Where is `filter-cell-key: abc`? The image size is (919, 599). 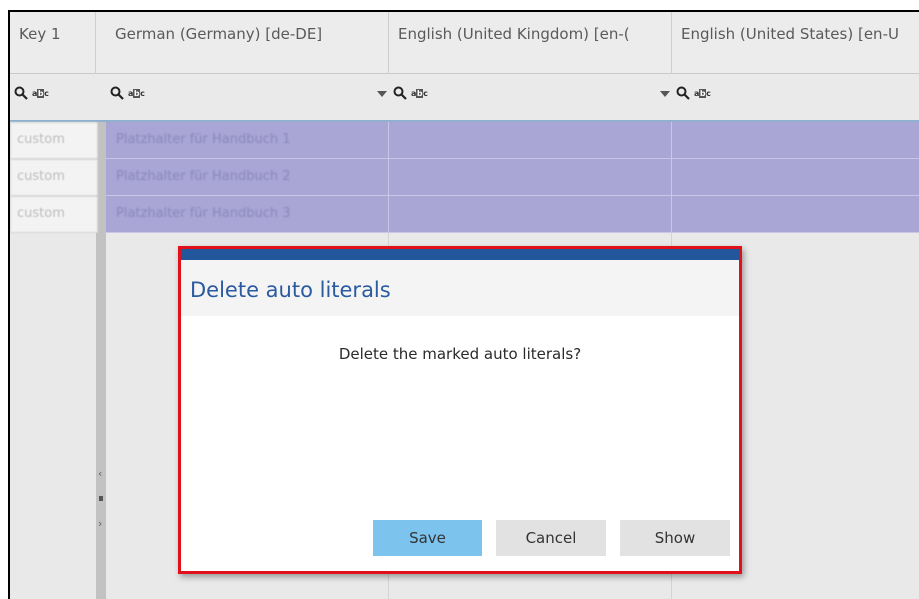
filter-cell-key: abc is located at coordinates (53, 97).